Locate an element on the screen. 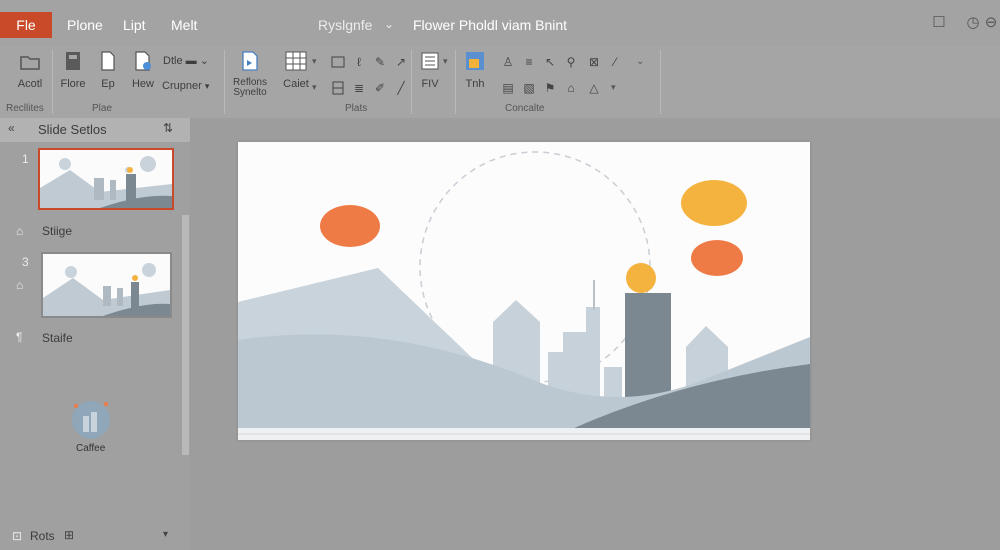 This screenshot has width=1000, height=550. shape-icon: ▧ is located at coordinates (529, 88).